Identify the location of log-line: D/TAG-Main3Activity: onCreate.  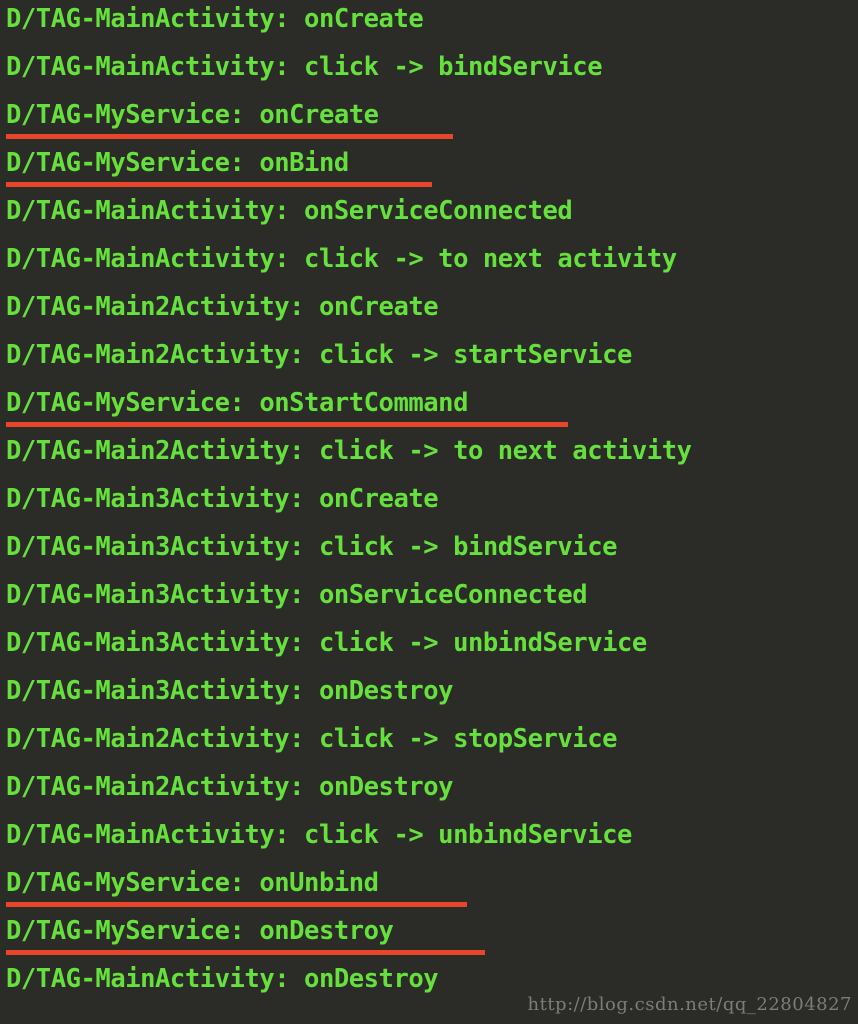
(429, 504).